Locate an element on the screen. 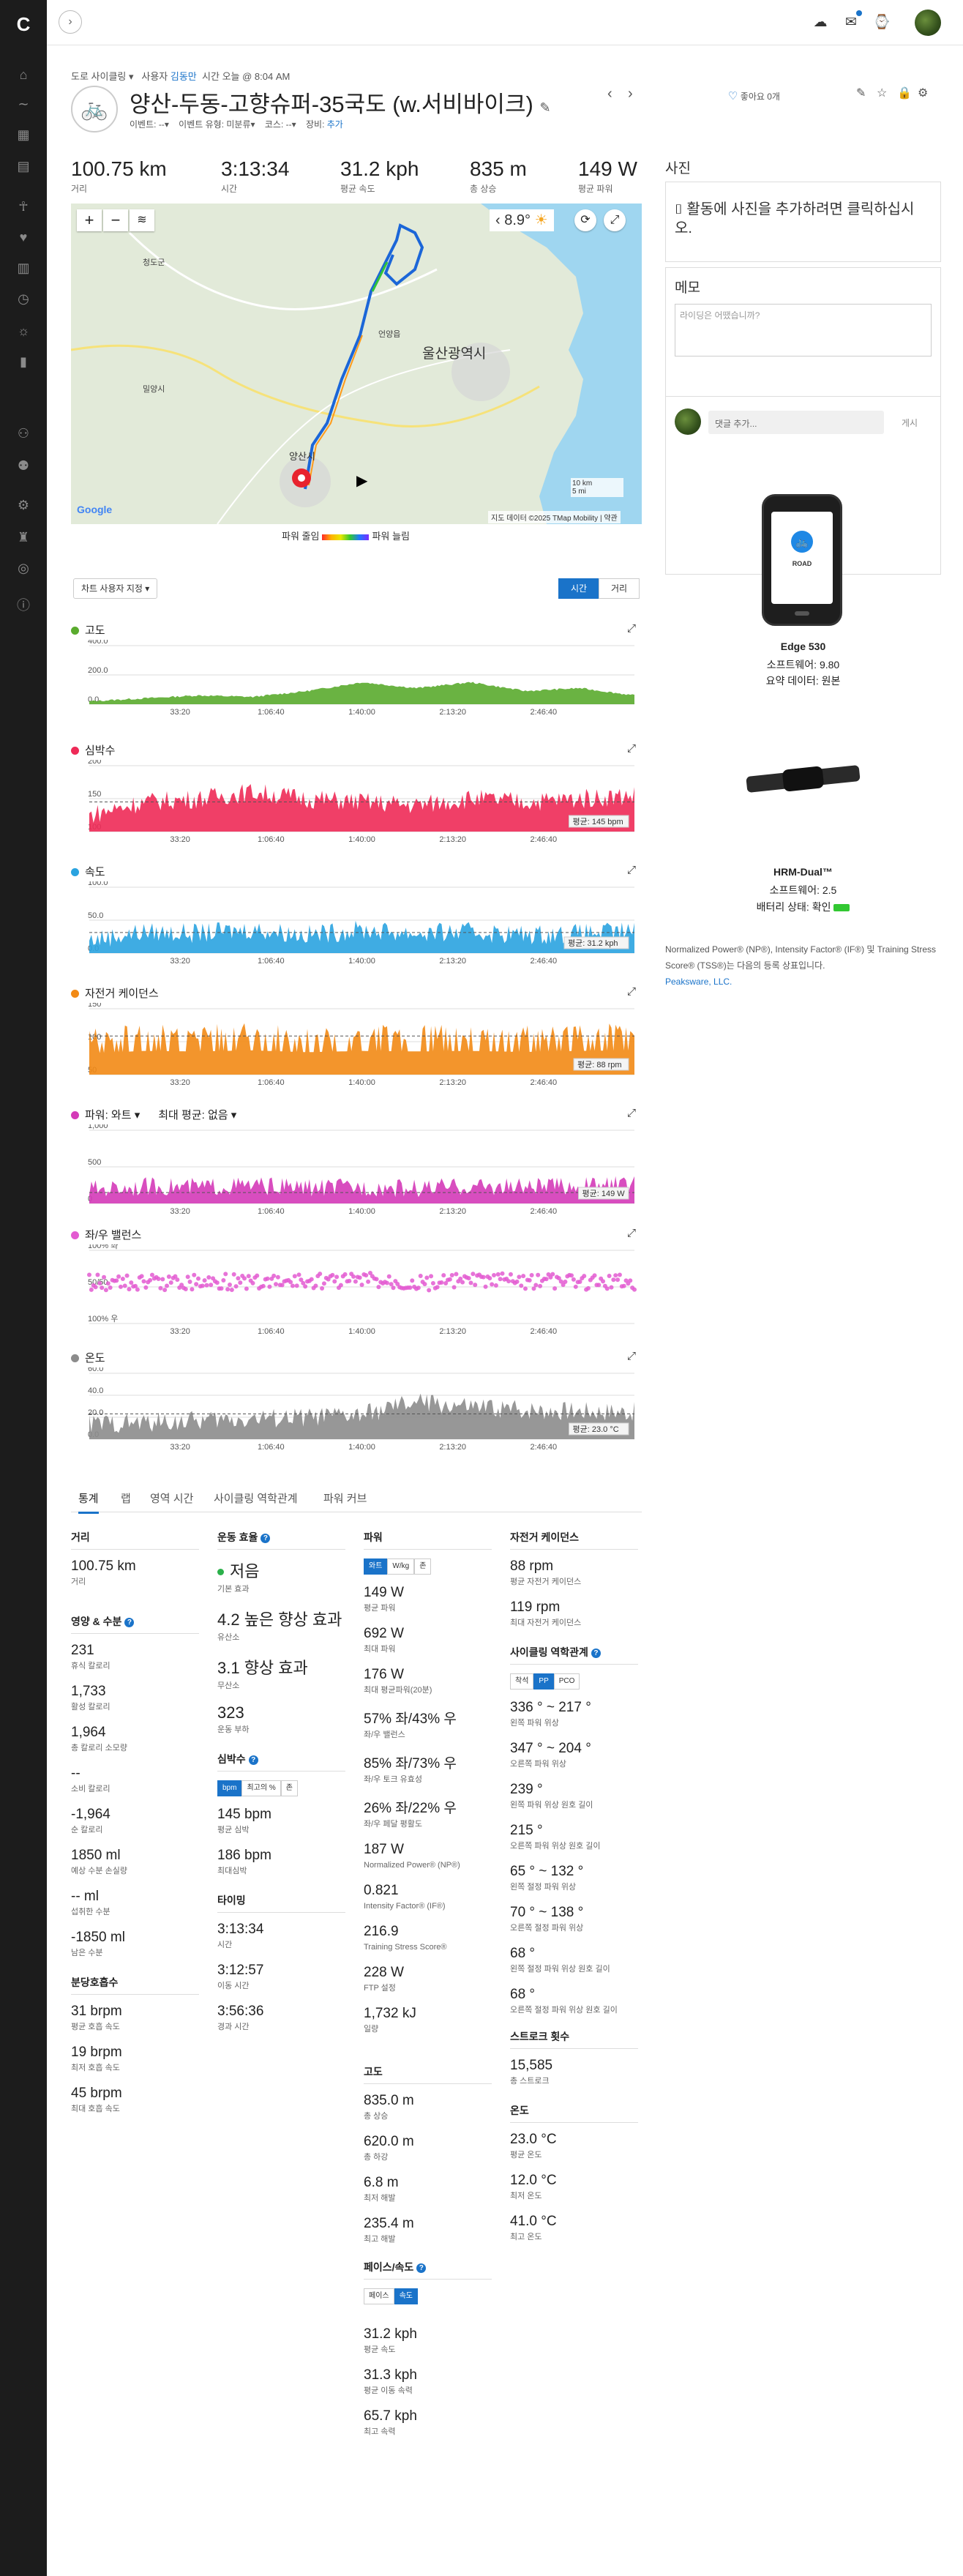  lock-icon: 🔒 is located at coordinates (905, 93).